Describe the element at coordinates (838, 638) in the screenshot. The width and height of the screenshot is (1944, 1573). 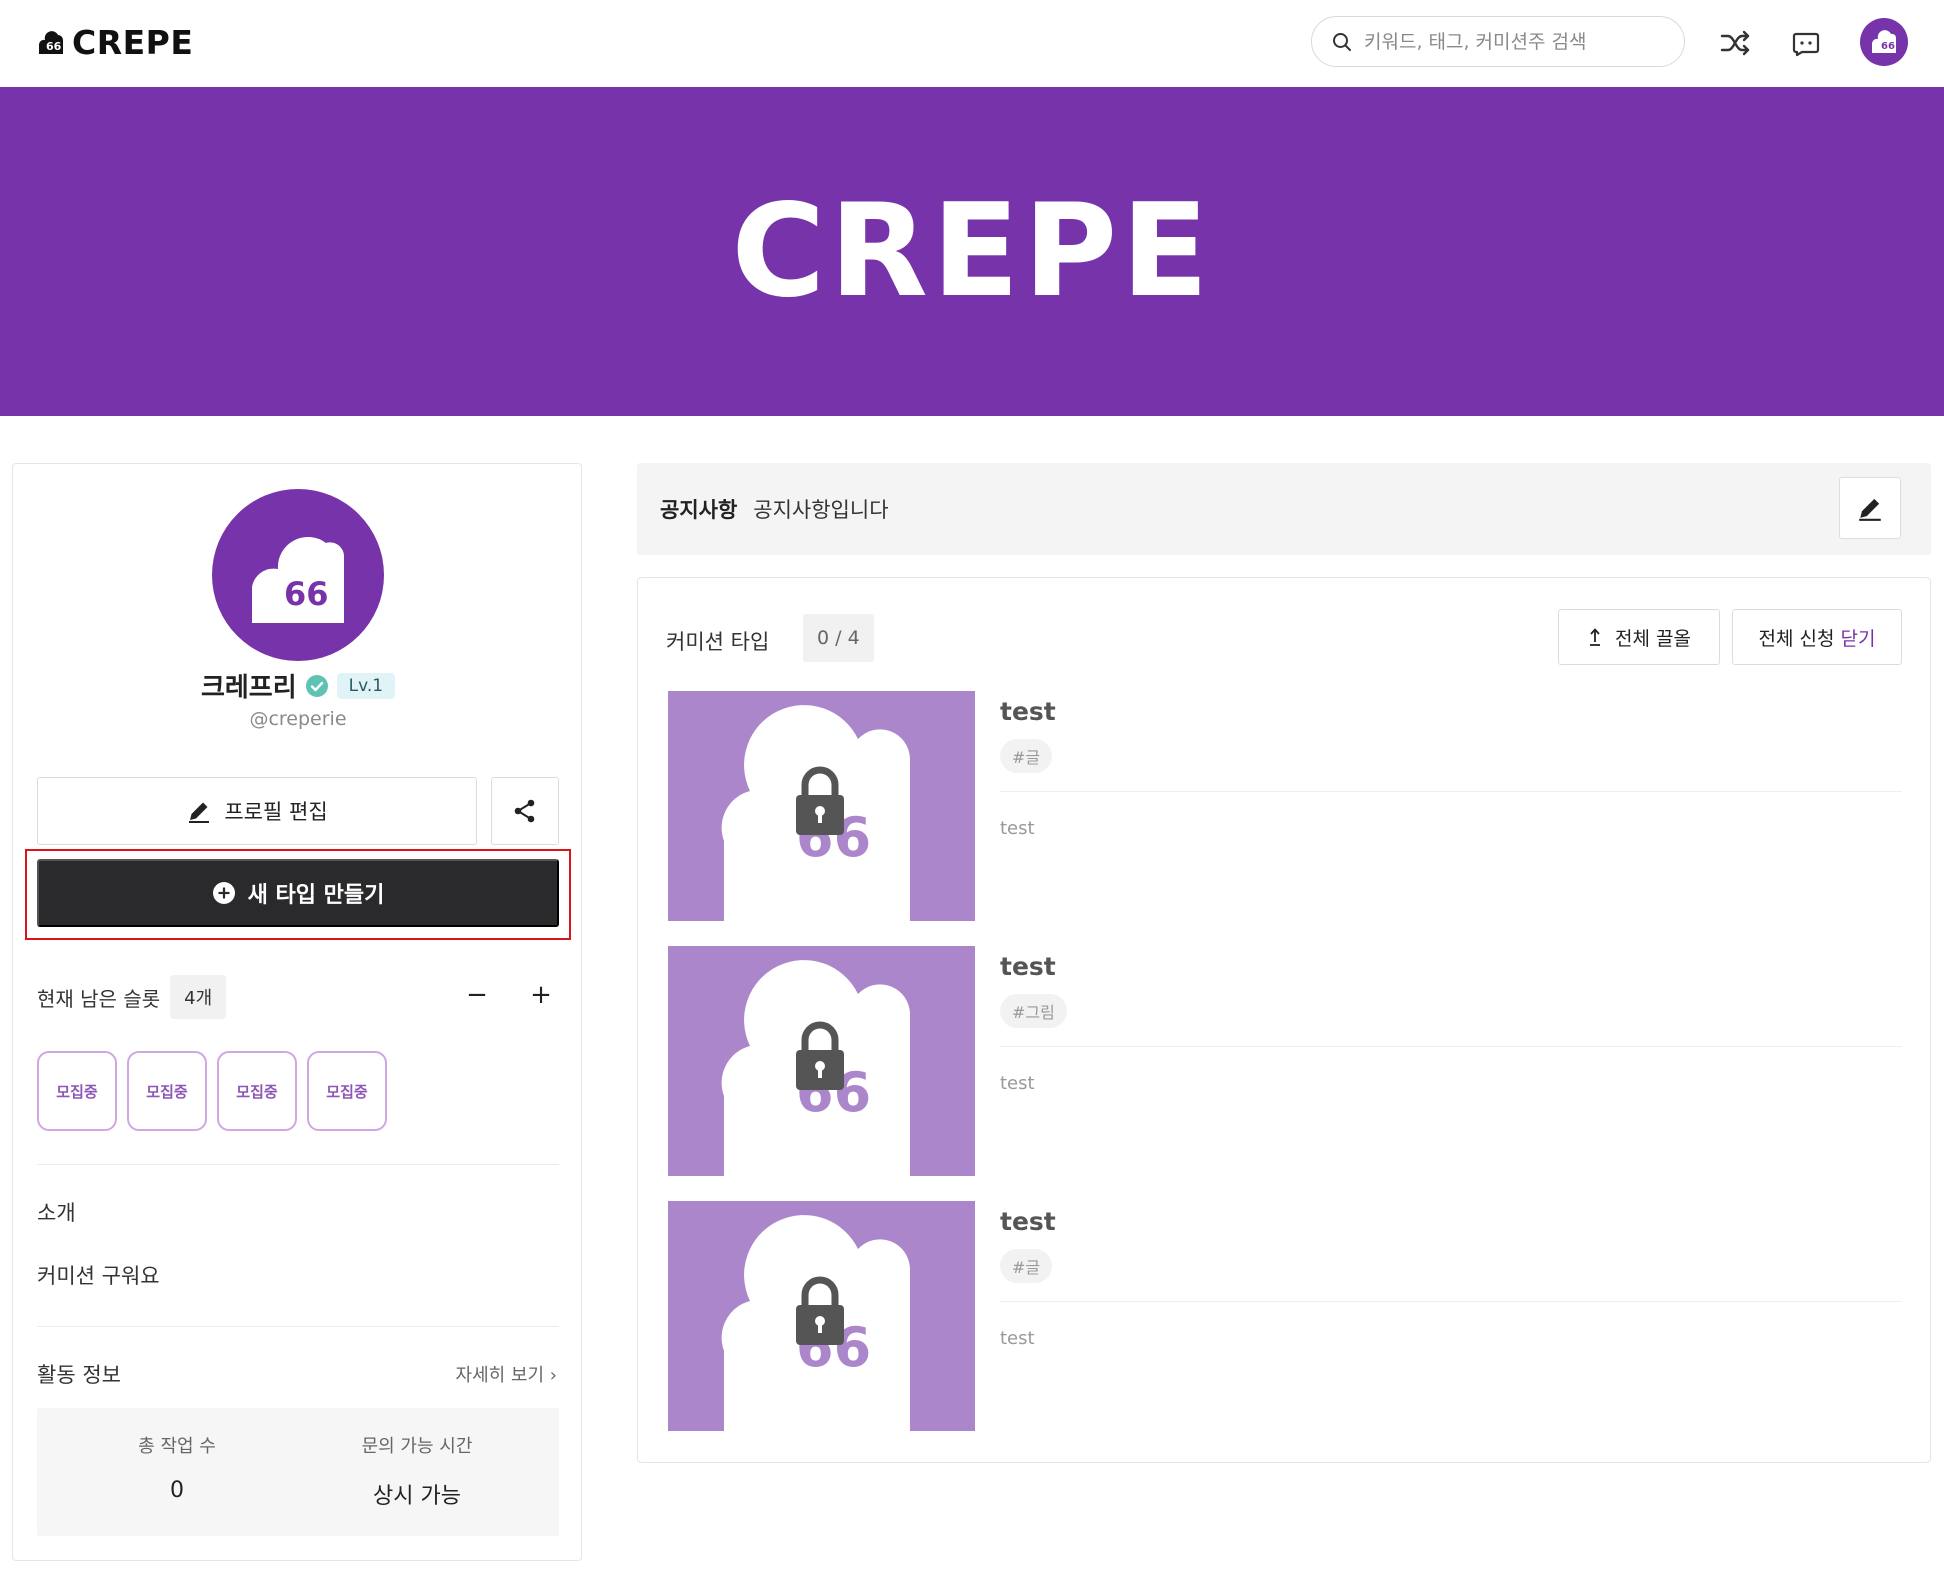
I see `commission-types-count: 0 / 4` at that location.